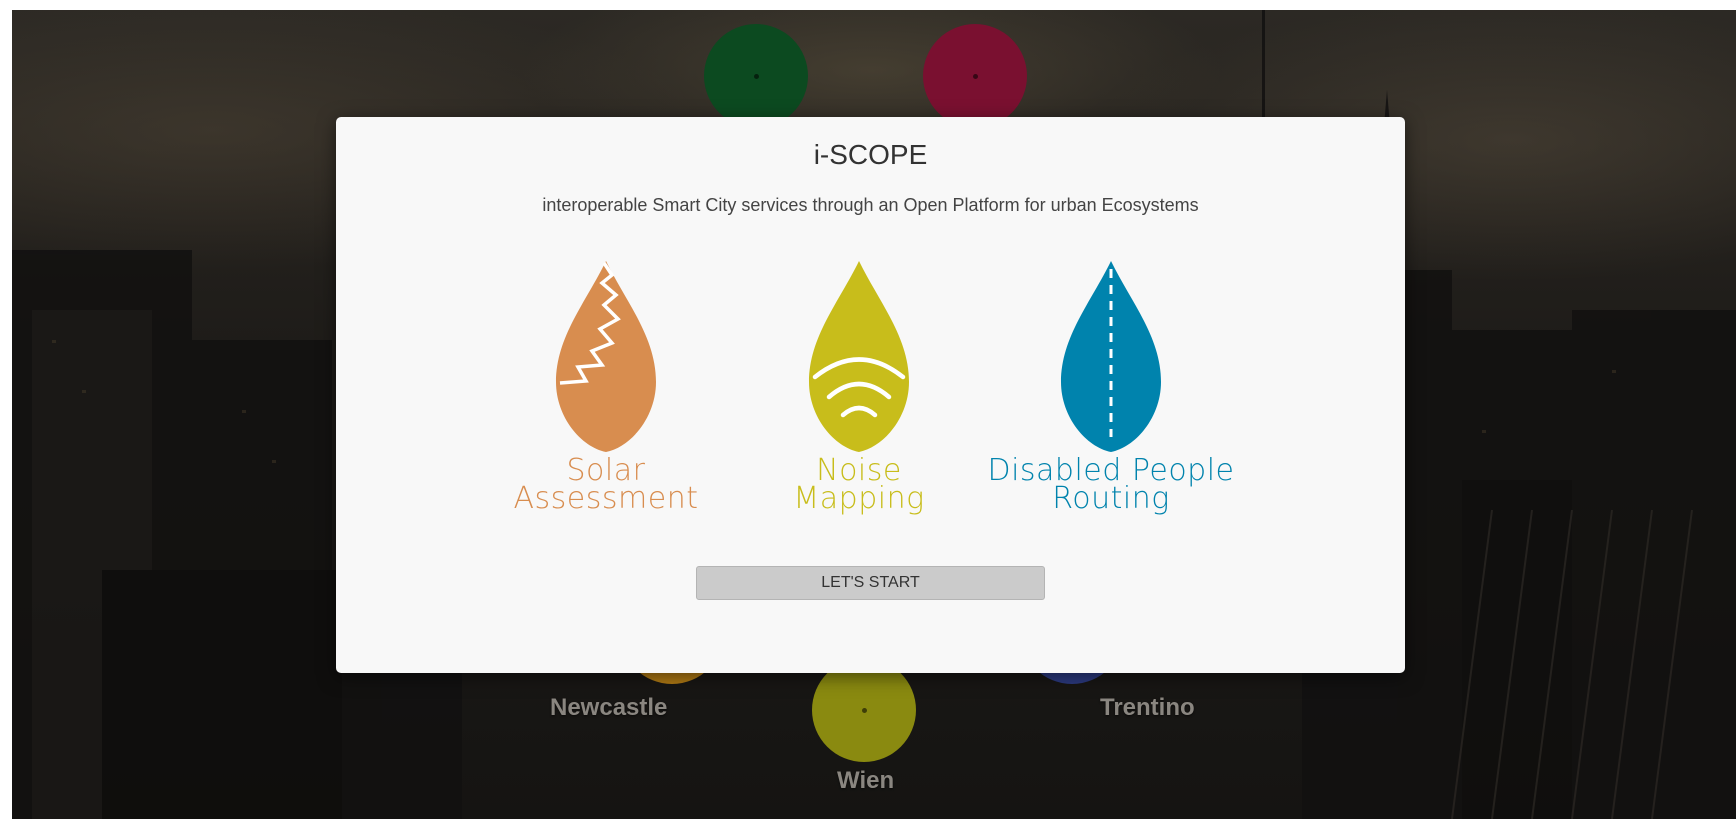  I want to click on service-solar-assessment: Solar Assessment, so click(606, 394).